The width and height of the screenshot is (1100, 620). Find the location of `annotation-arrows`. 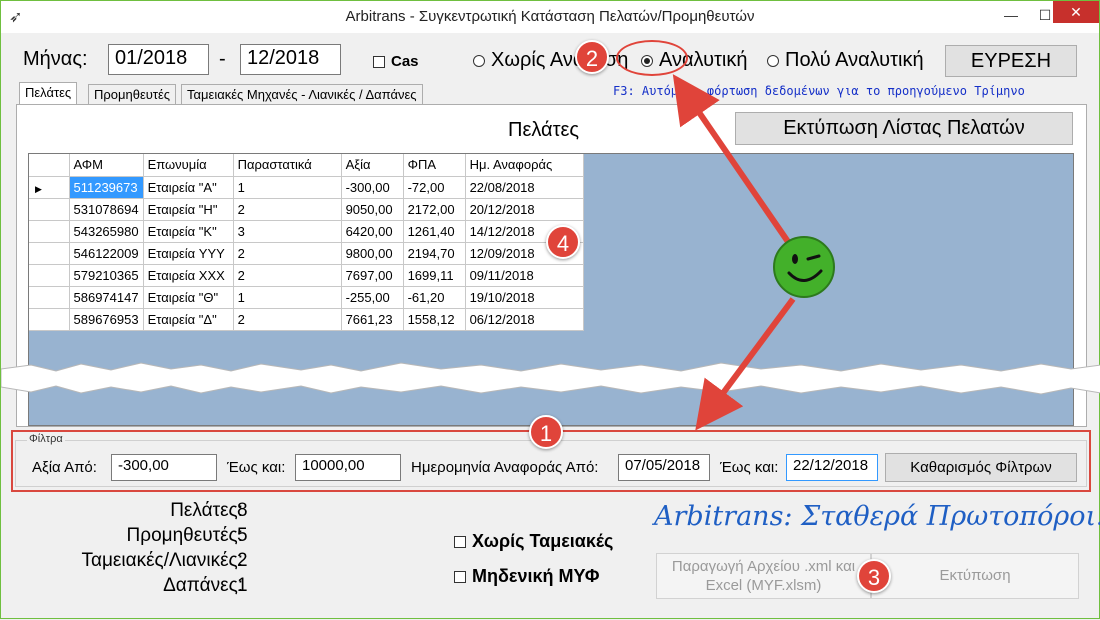

annotation-arrows is located at coordinates (753, 252).